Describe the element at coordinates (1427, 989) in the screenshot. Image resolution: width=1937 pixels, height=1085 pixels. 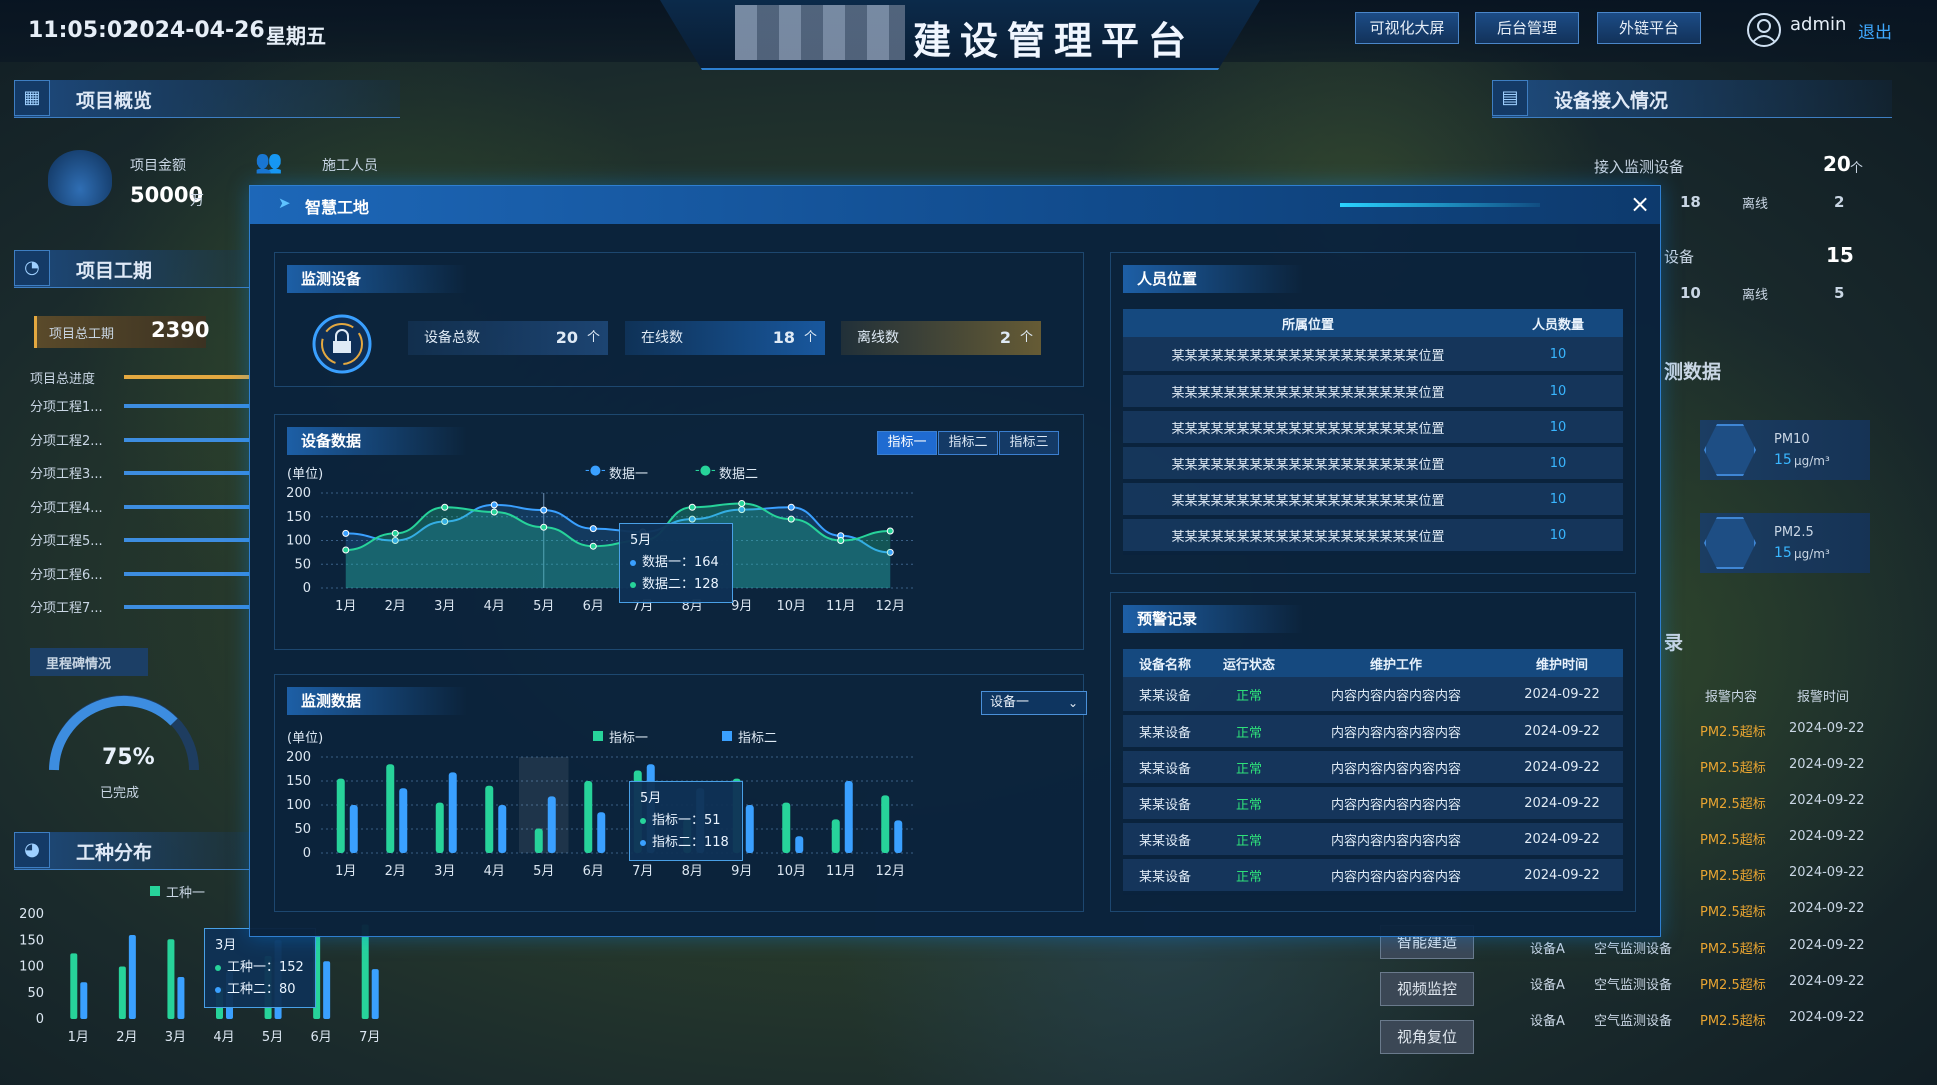
I see `video-monitor-button: 视频监控` at that location.